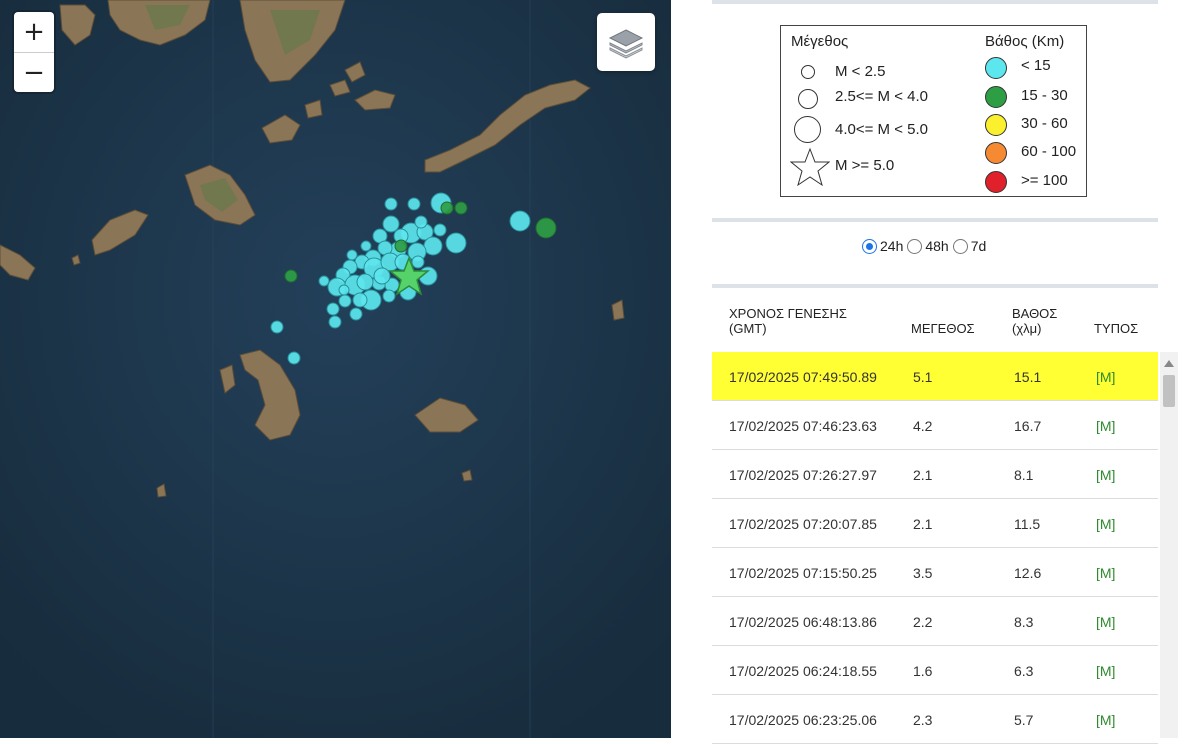 The image size is (1200, 744). What do you see at coordinates (1036, 65) in the screenshot?
I see `depth-item-1: < 15` at bounding box center [1036, 65].